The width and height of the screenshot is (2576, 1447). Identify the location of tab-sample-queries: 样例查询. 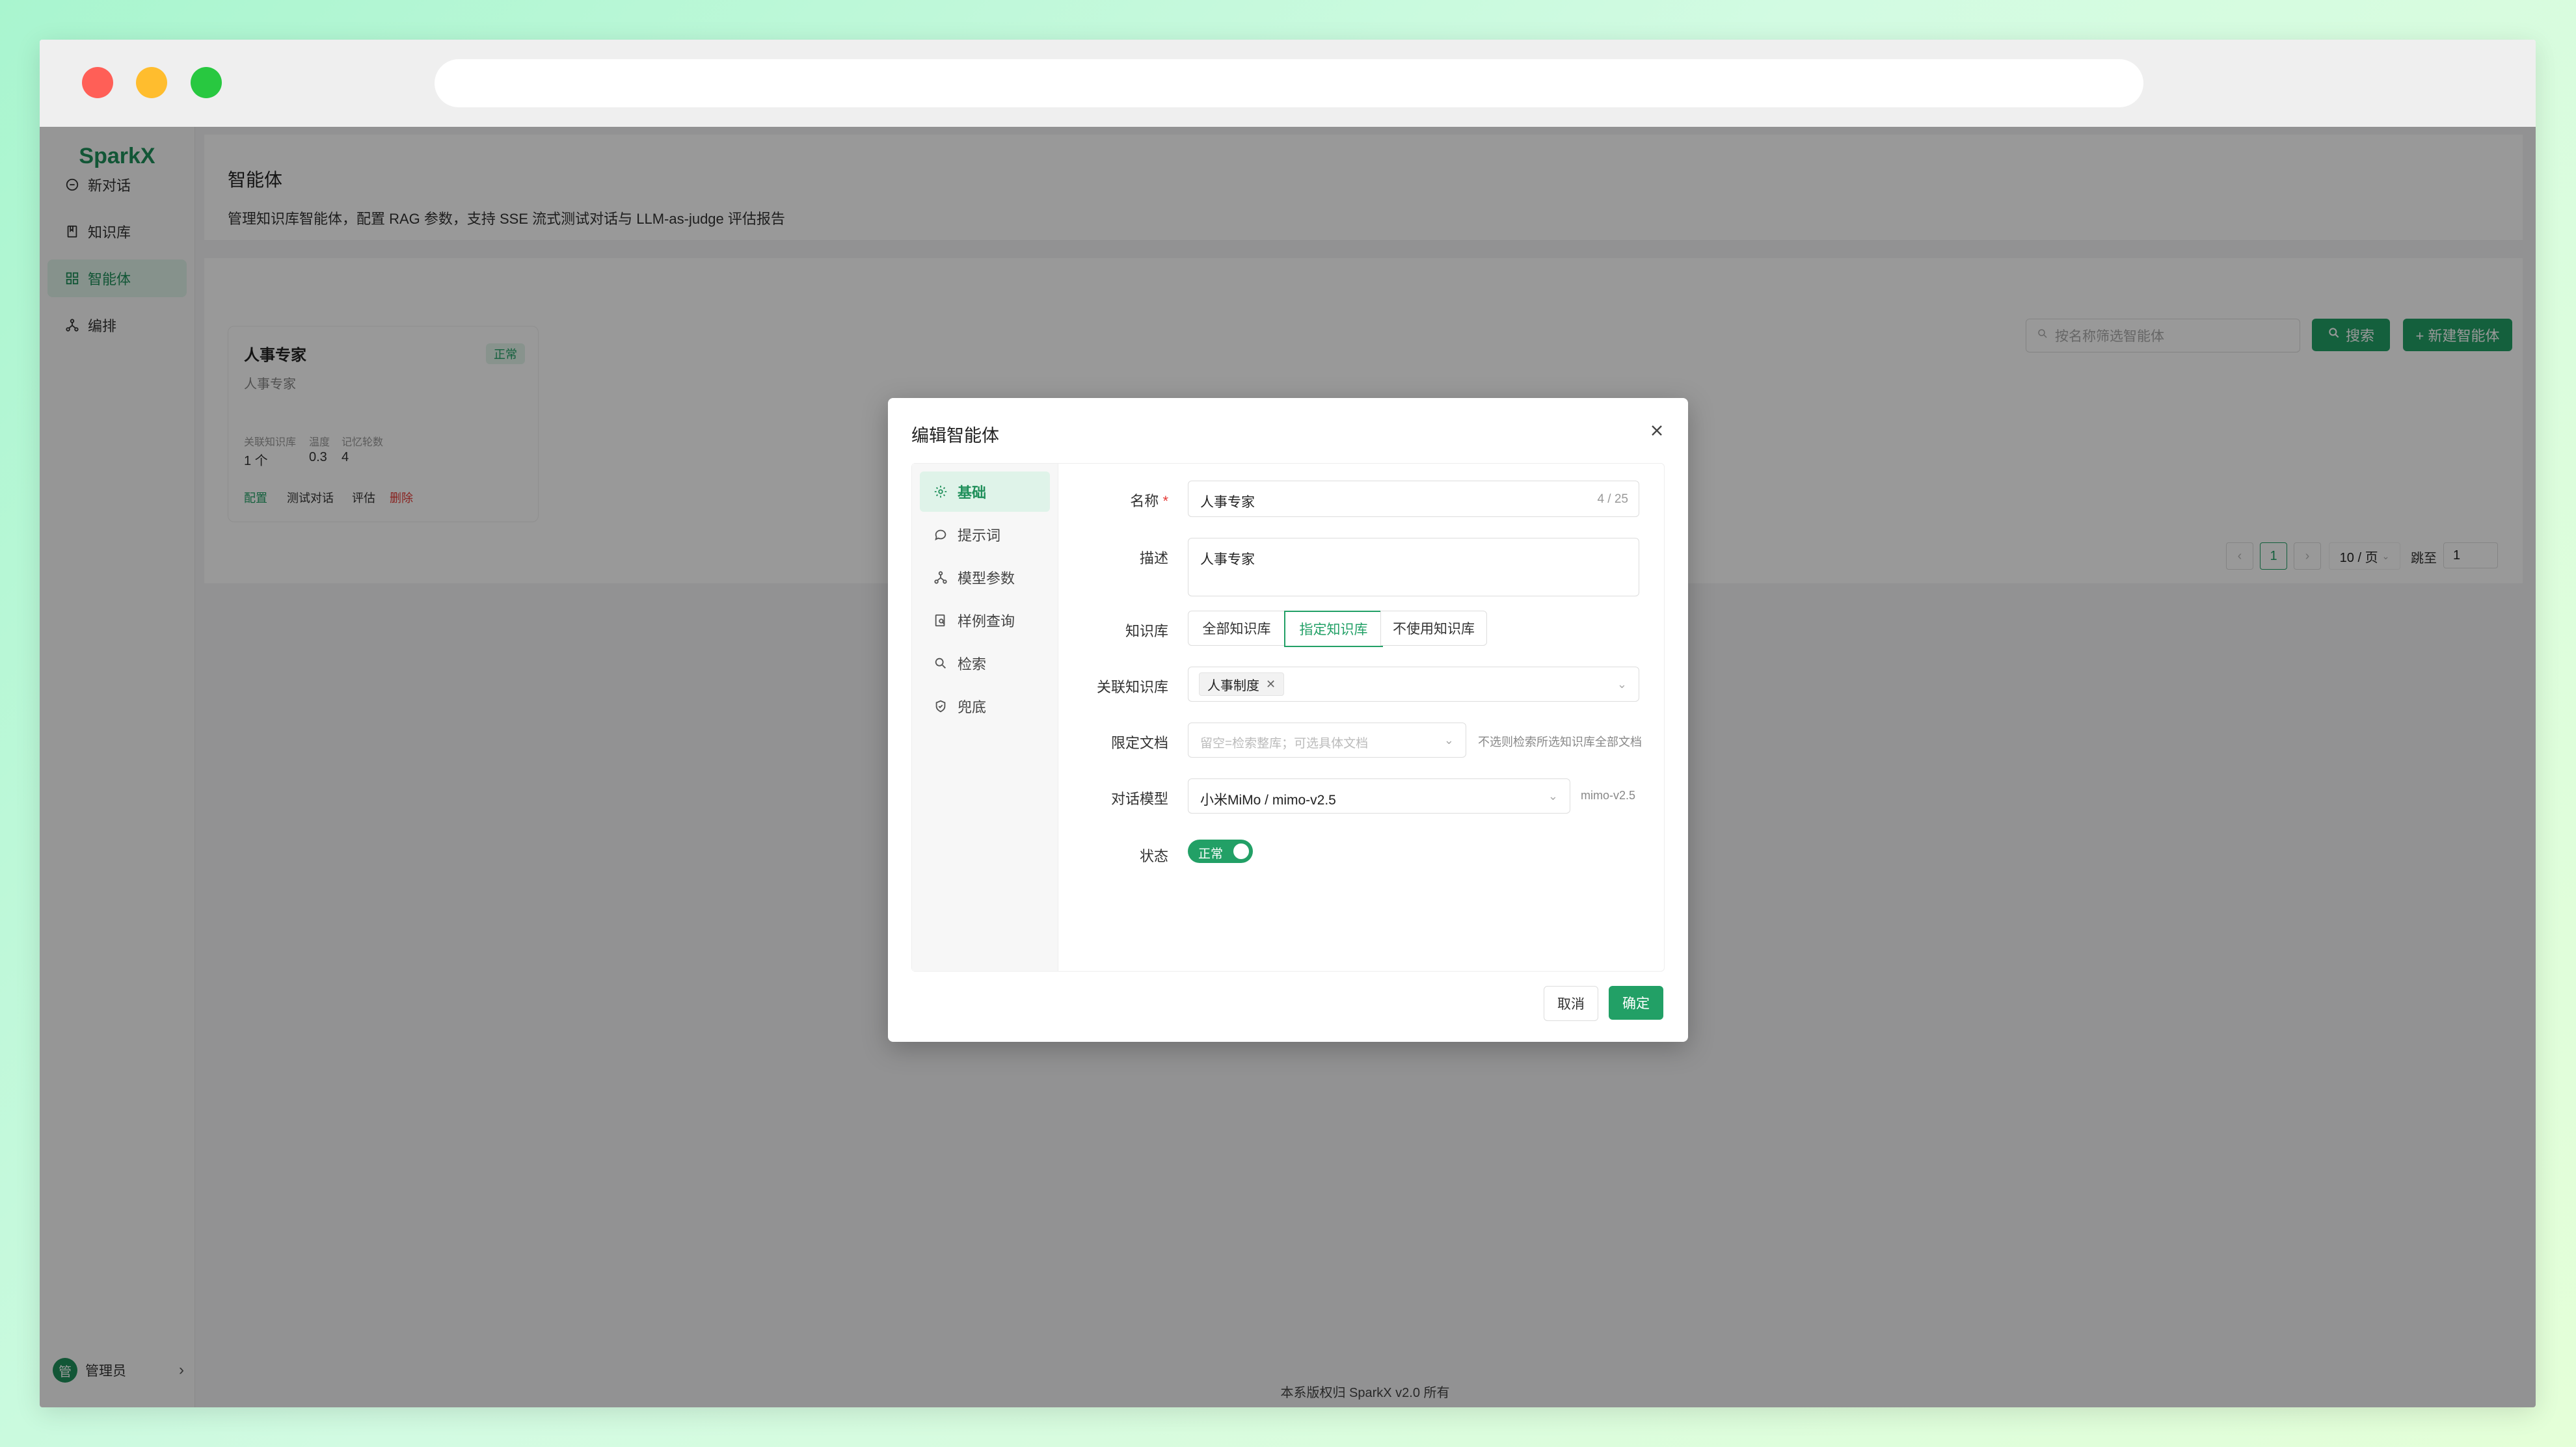
(985, 620).